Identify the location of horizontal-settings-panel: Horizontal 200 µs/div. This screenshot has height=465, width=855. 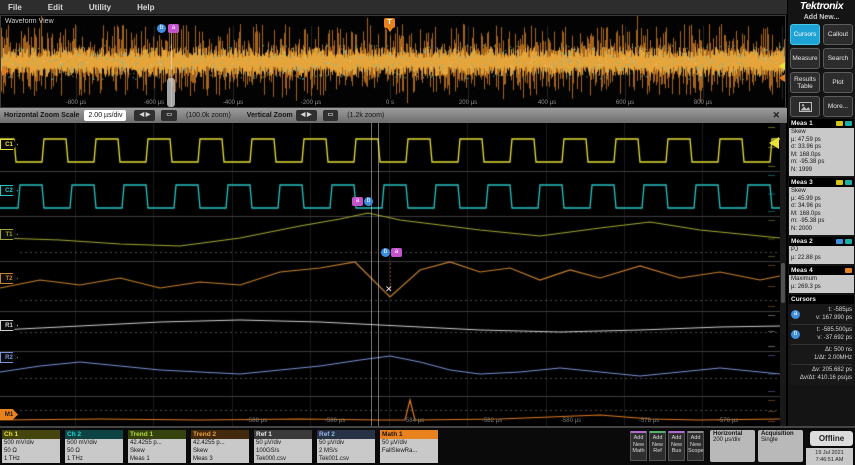
(732, 446).